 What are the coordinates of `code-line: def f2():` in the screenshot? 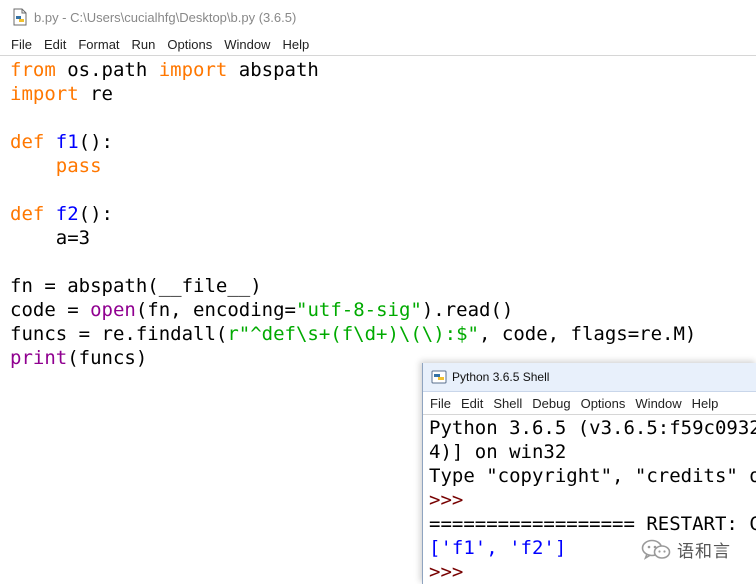 It's located at (383, 214).